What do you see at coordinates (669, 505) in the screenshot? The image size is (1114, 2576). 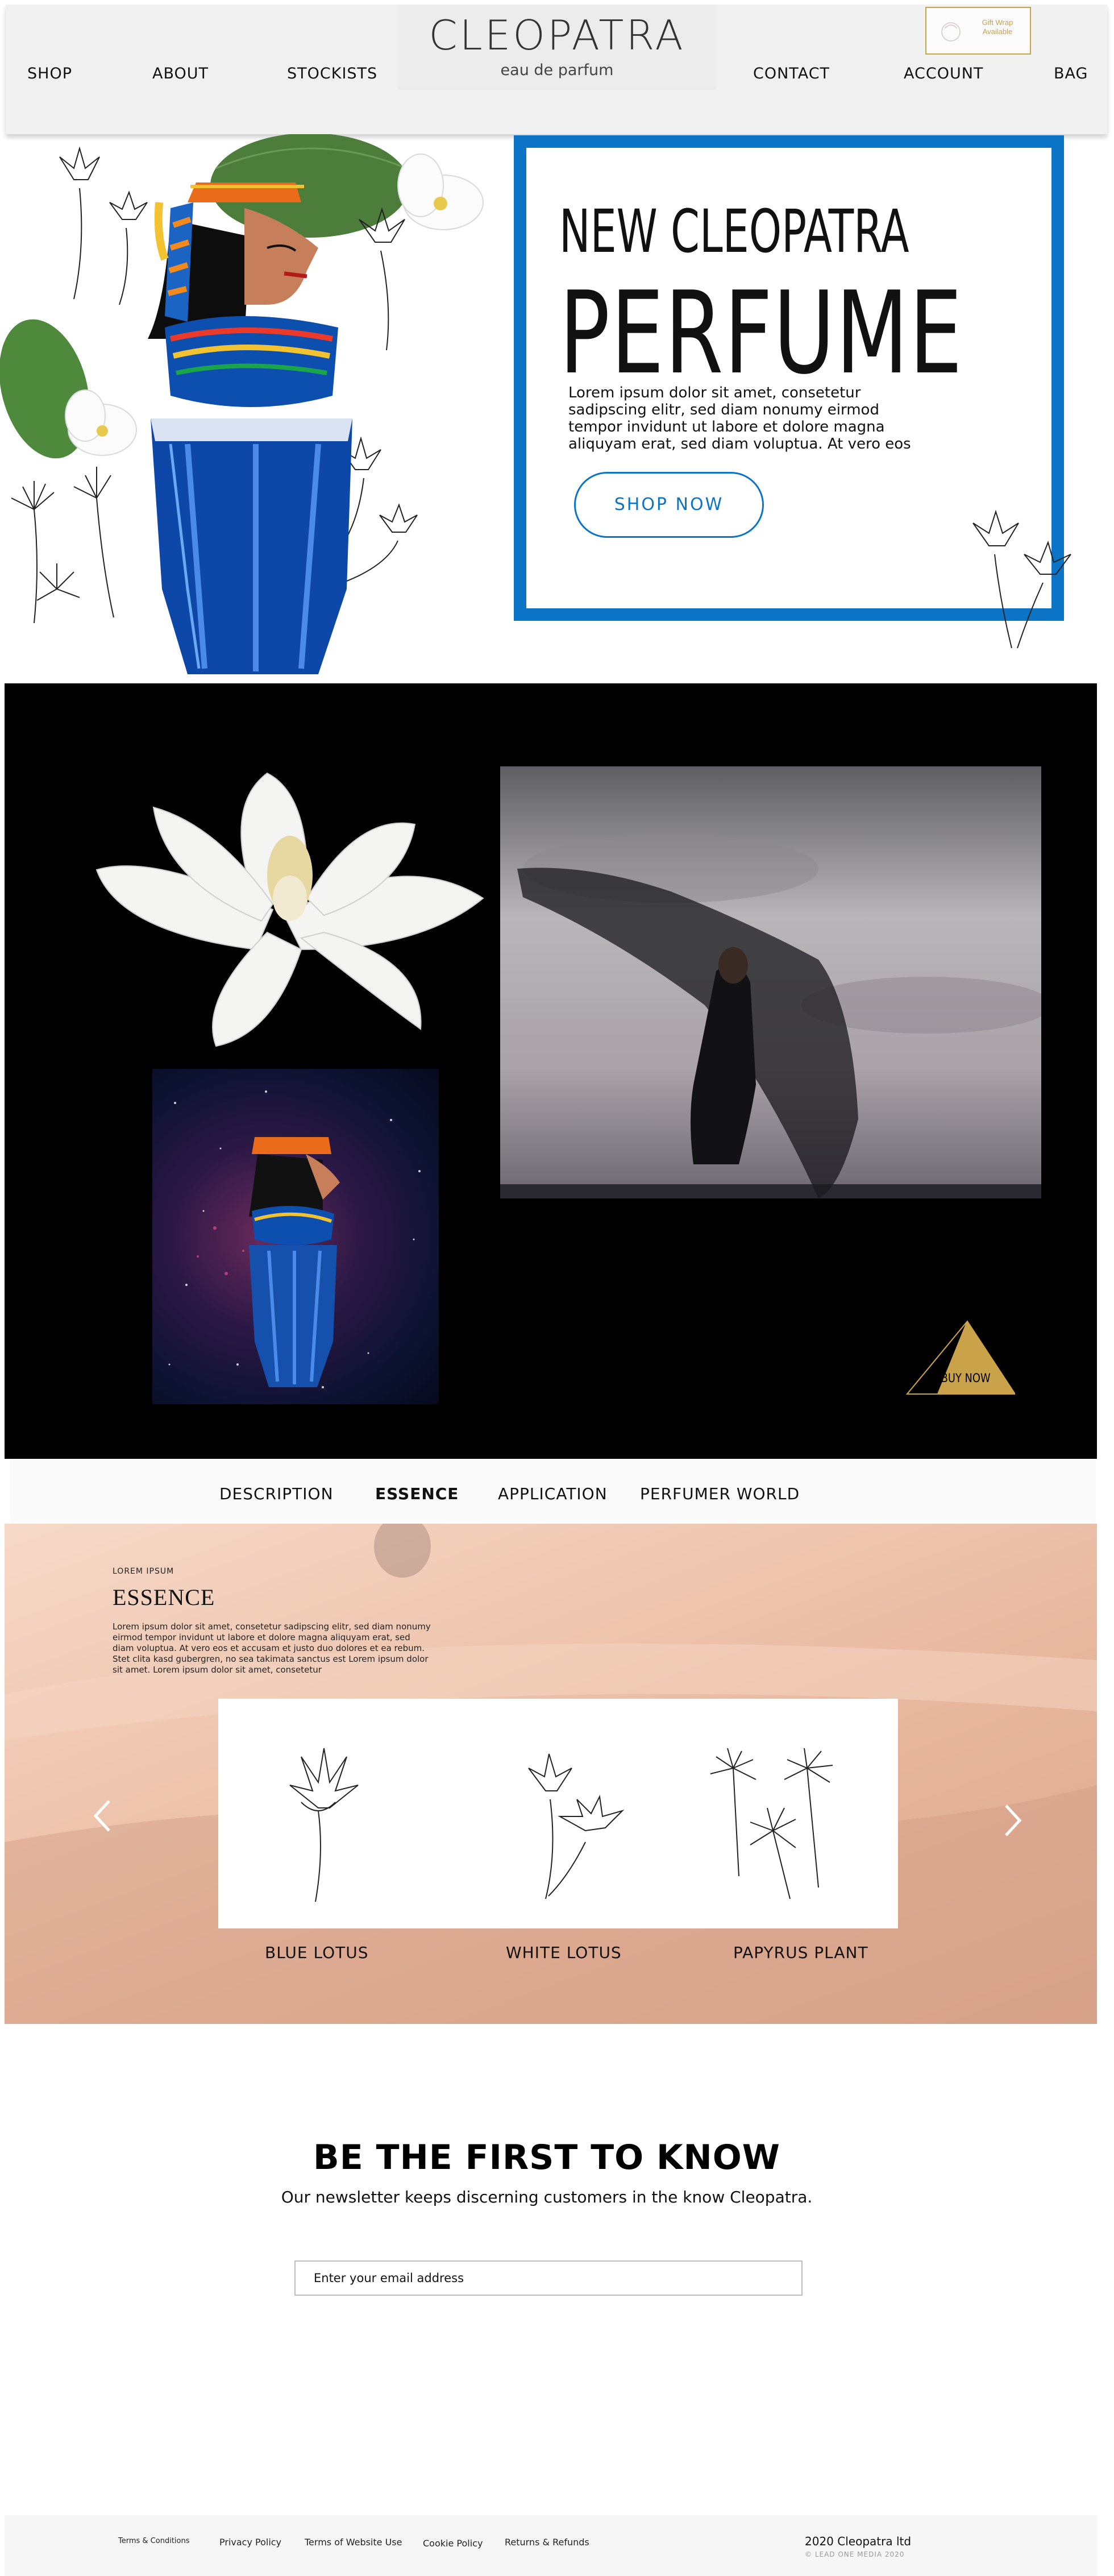 I see `shop-now-button: SHOP NOW` at bounding box center [669, 505].